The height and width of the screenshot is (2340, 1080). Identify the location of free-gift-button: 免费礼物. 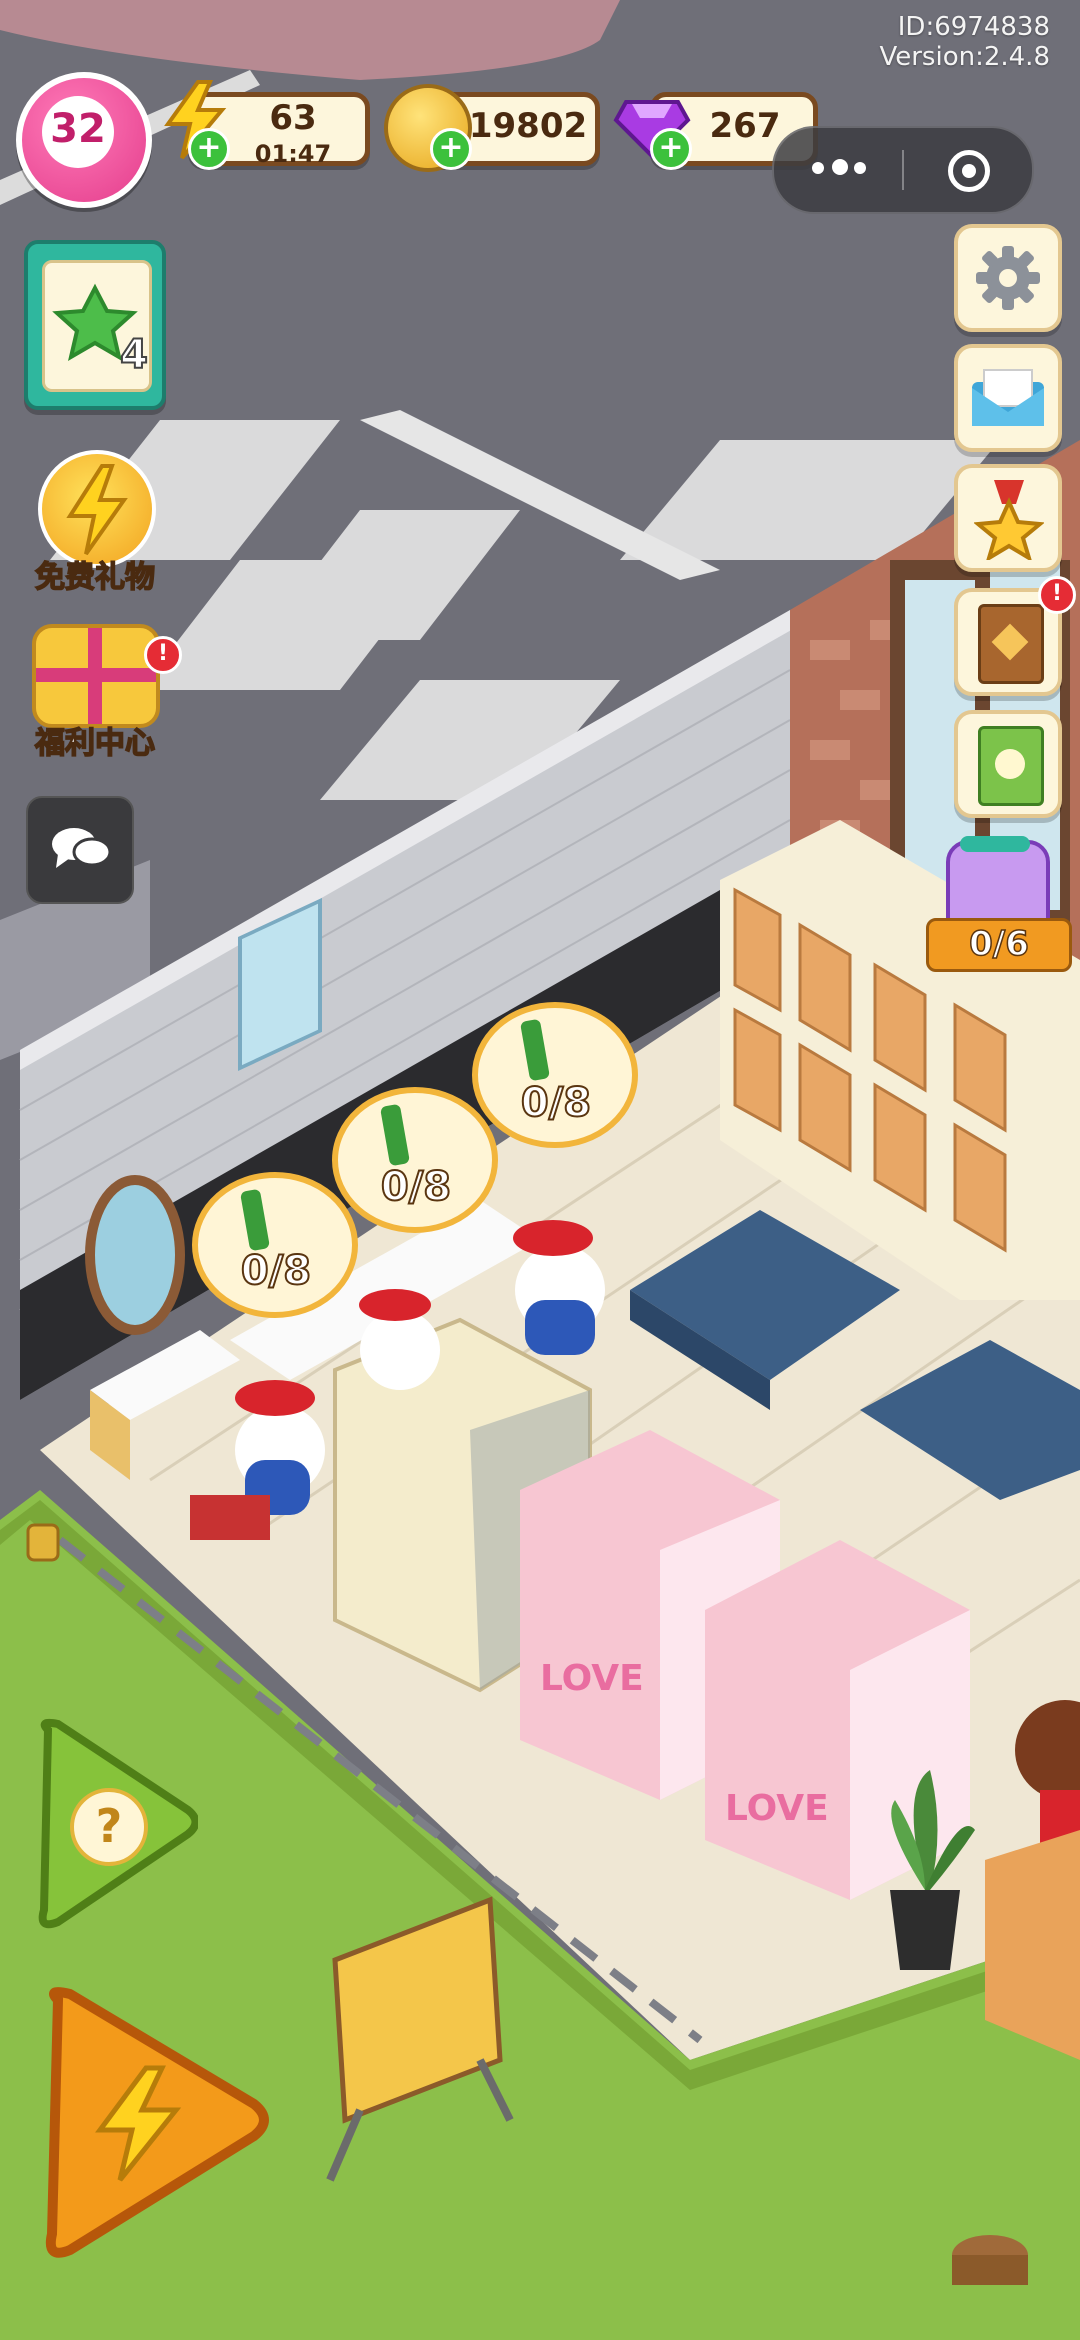
(95, 520).